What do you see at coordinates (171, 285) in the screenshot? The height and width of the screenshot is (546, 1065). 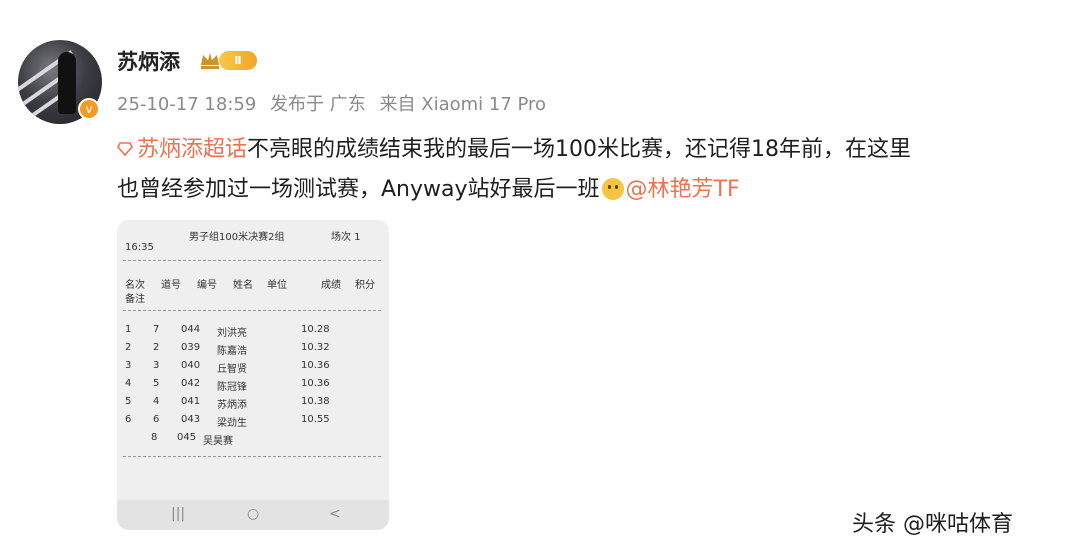 I see `col-lane: 道号` at bounding box center [171, 285].